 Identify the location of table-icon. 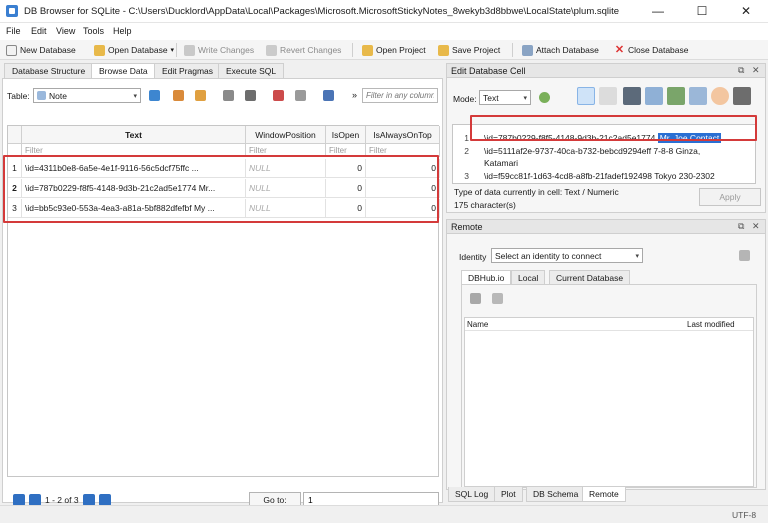
(41, 95).